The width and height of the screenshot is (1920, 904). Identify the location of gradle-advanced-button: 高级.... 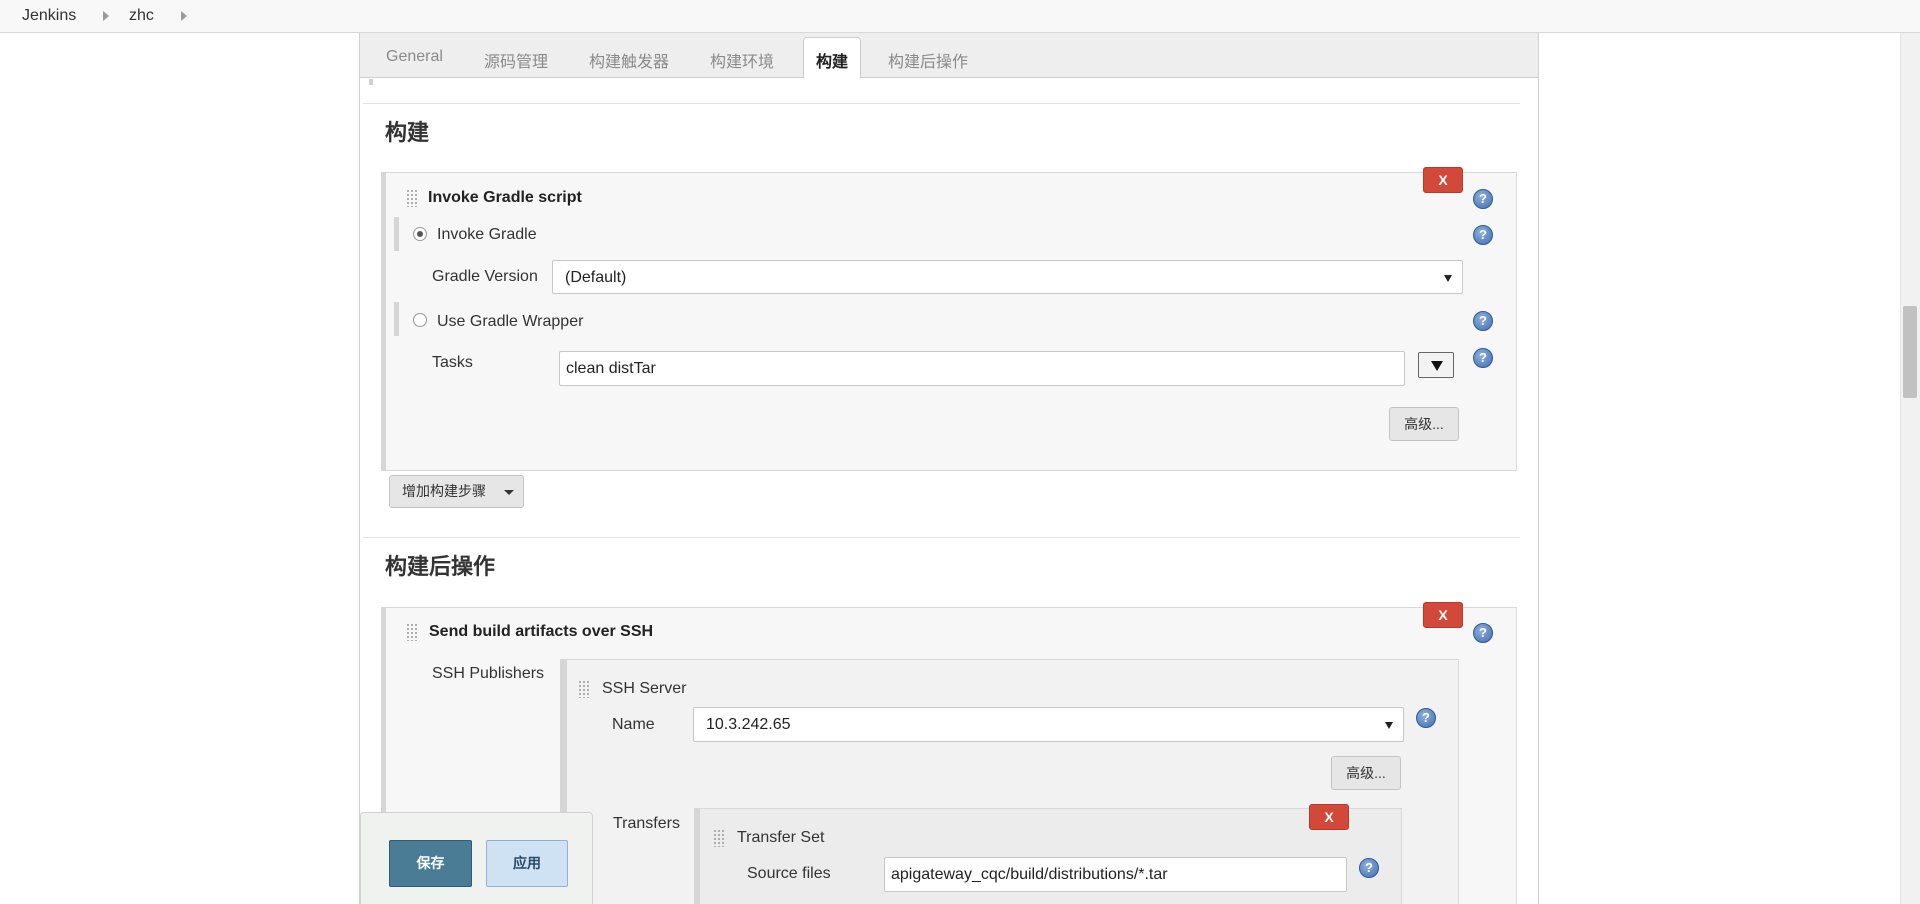
(1424, 424).